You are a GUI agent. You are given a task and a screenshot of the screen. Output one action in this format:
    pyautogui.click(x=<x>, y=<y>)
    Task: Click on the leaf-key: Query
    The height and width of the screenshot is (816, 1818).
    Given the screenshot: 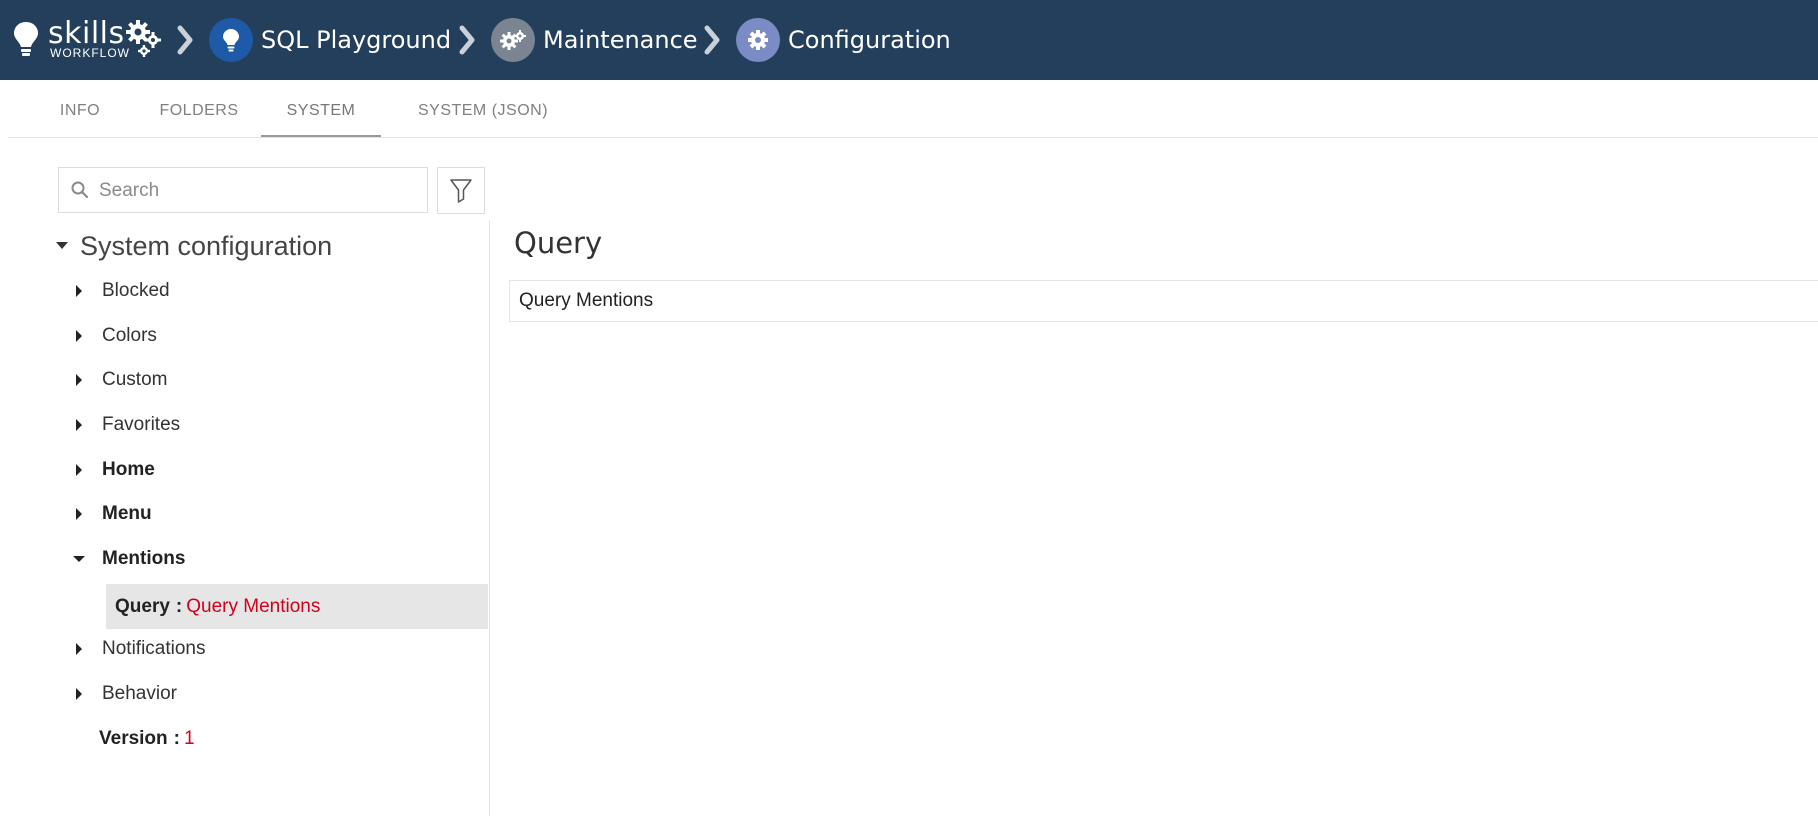 What is the action you would take?
    pyautogui.click(x=142, y=606)
    